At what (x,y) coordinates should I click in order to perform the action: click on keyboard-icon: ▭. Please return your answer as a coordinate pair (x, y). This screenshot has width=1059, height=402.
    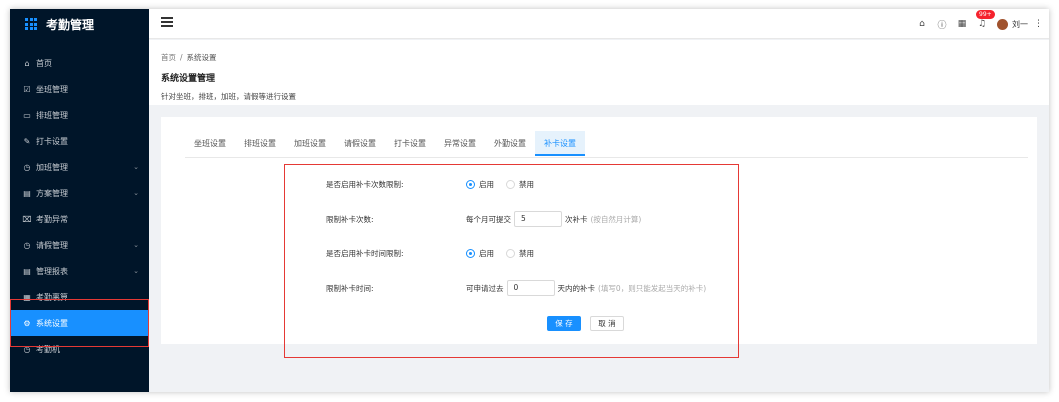
    Looking at the image, I should click on (27, 115).